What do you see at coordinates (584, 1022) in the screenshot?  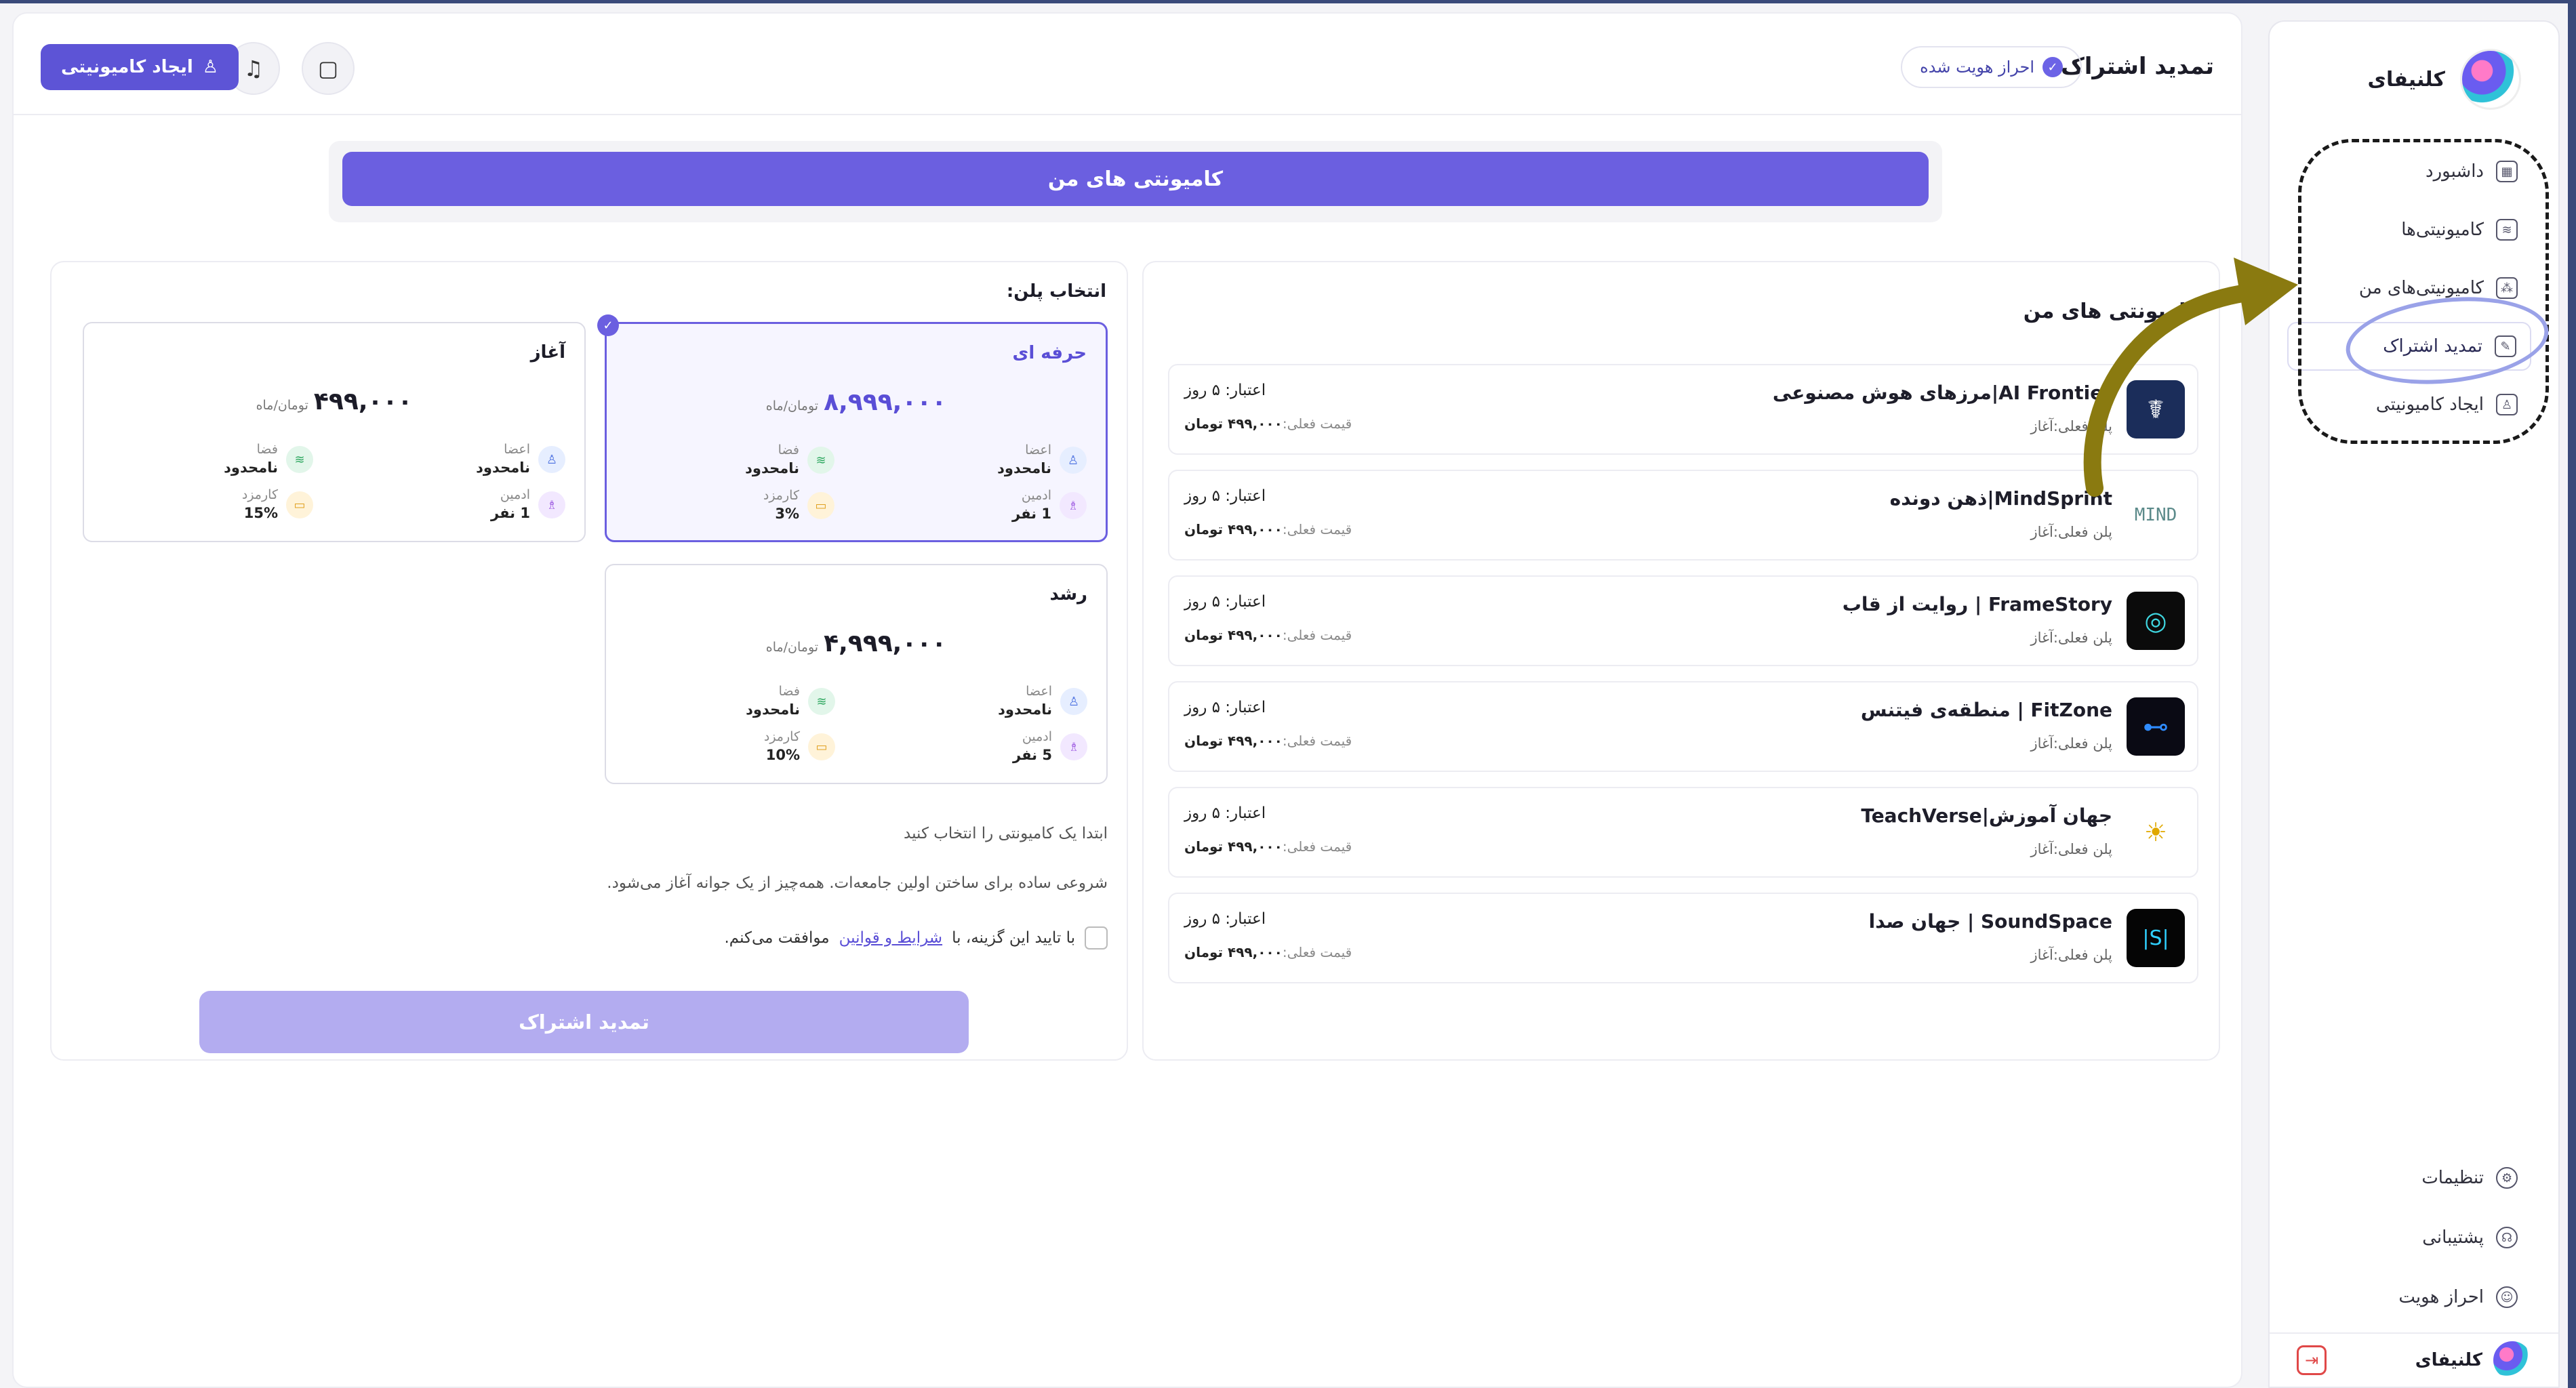 I see `renew-subscription-button: تمدید اشتراک` at bounding box center [584, 1022].